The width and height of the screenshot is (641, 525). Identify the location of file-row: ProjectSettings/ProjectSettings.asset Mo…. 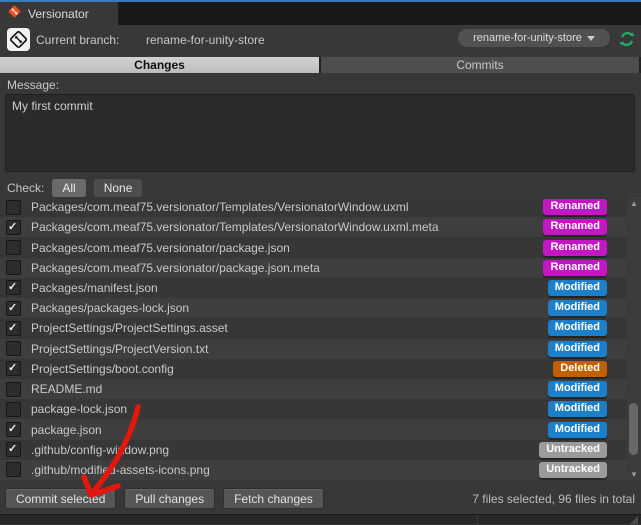
(313, 328).